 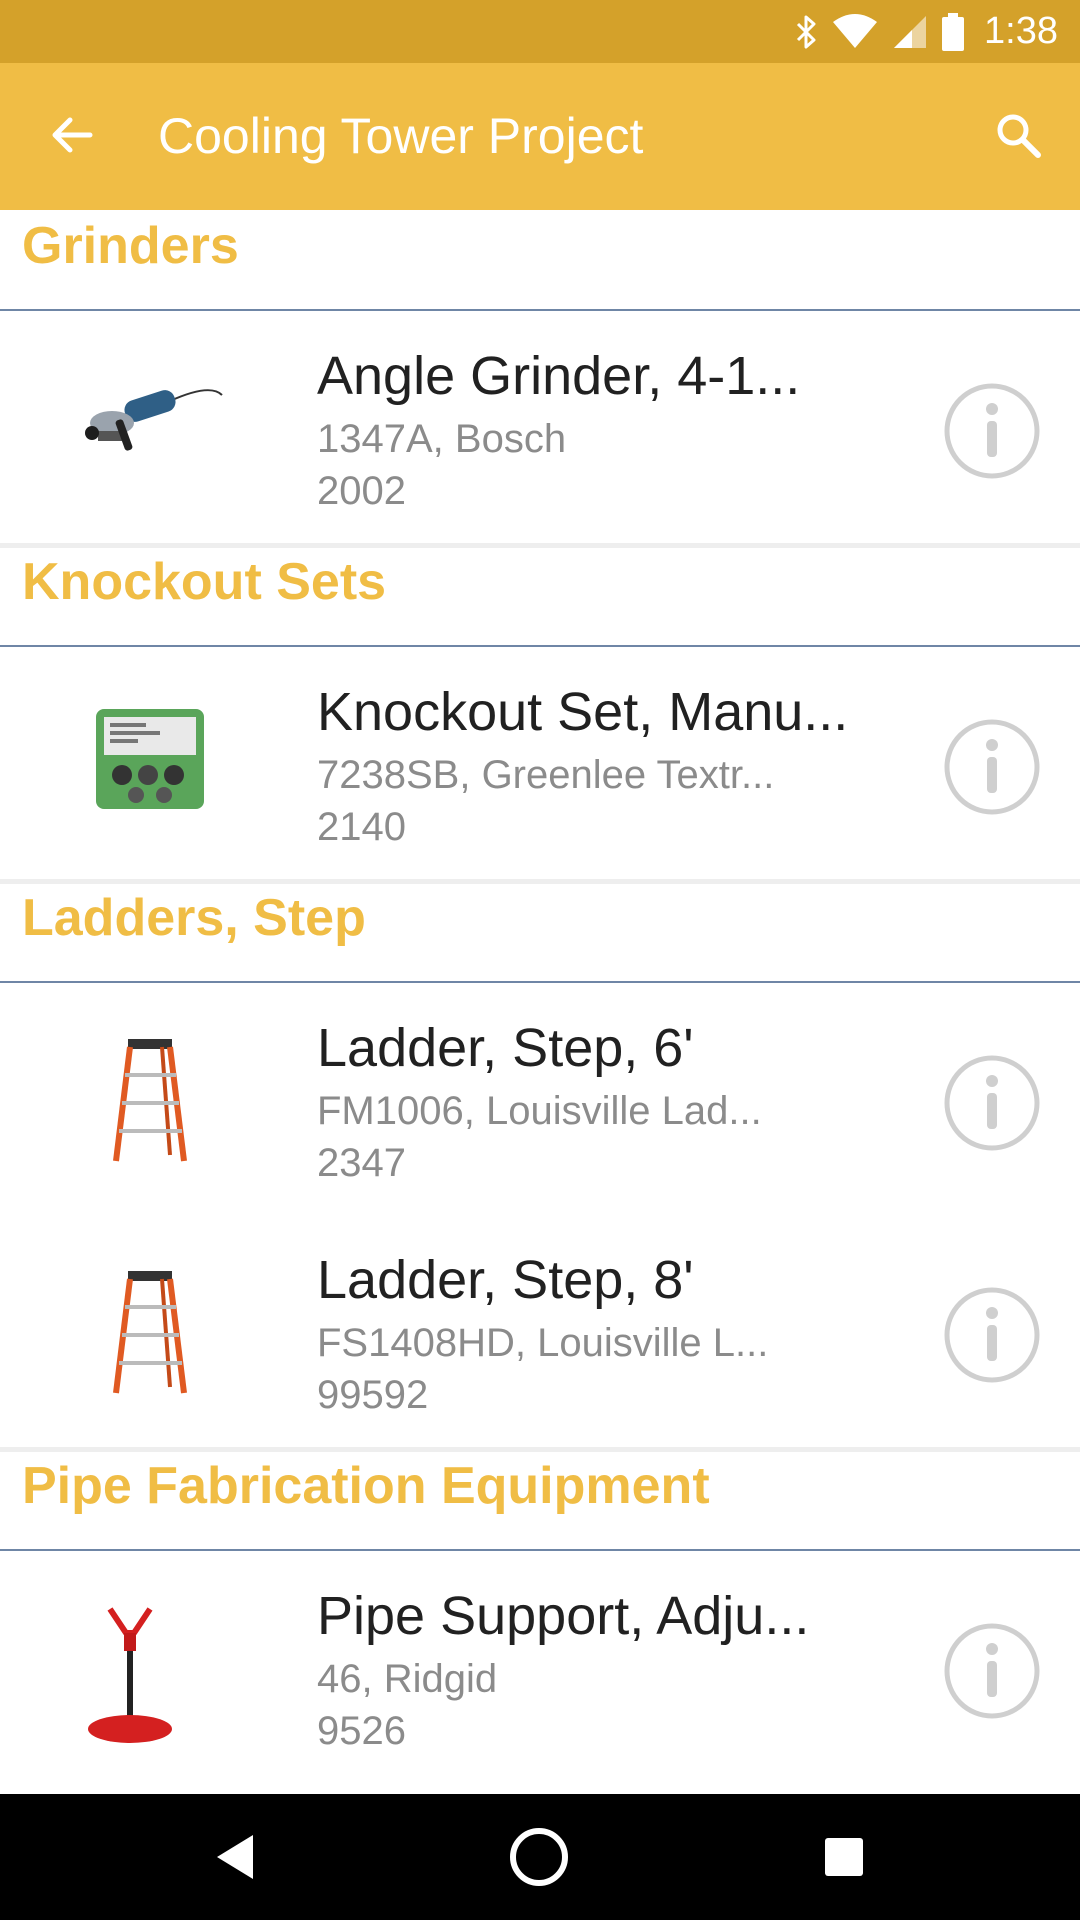 What do you see at coordinates (401, 136) in the screenshot?
I see `page-title: Cooling Tower Project` at bounding box center [401, 136].